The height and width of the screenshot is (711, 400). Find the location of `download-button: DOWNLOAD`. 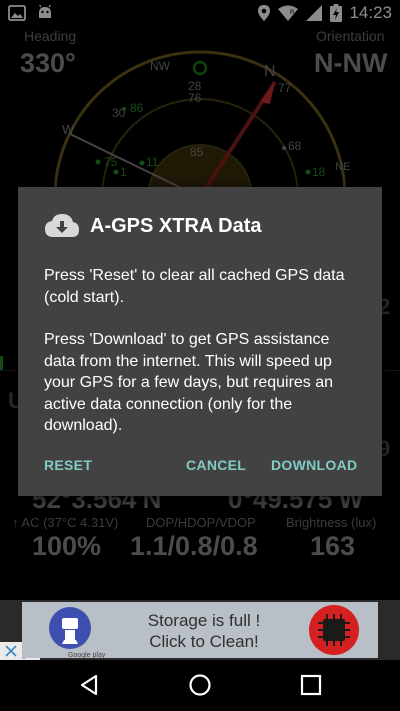

download-button: DOWNLOAD is located at coordinates (314, 465).